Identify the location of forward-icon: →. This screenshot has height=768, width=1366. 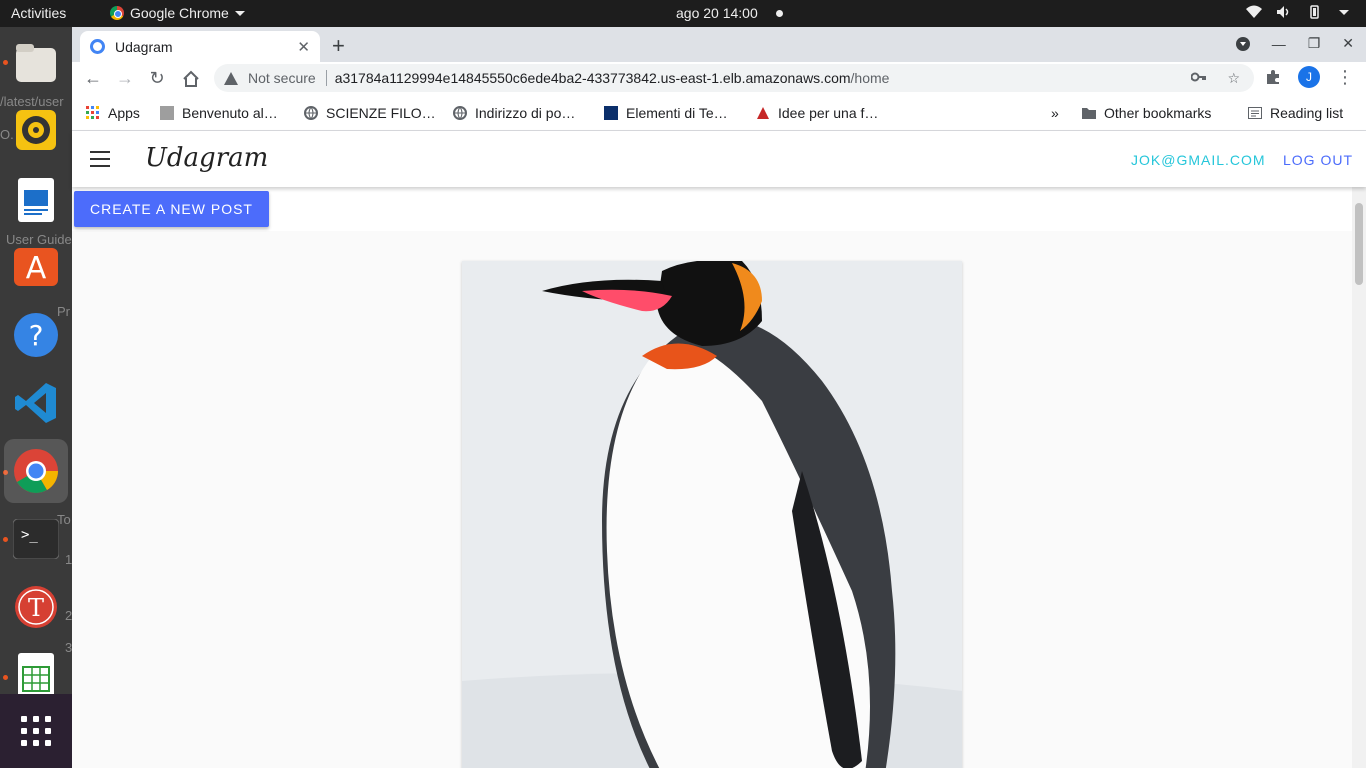
(125, 78).